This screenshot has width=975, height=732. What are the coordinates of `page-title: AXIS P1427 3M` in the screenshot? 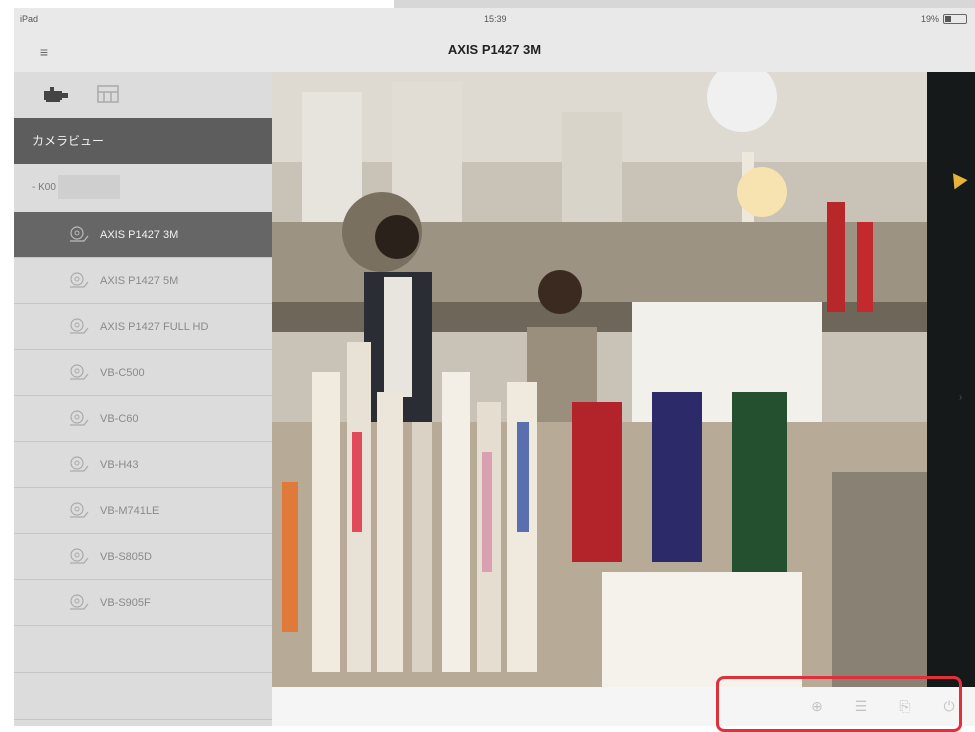 It's located at (494, 49).